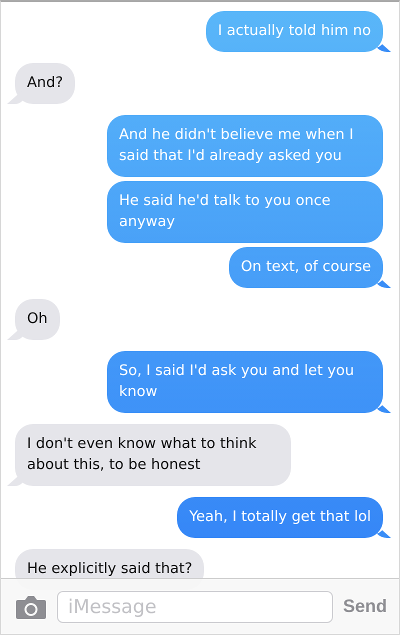 The image size is (400, 635). What do you see at coordinates (364, 606) in the screenshot?
I see `send-button: Send` at bounding box center [364, 606].